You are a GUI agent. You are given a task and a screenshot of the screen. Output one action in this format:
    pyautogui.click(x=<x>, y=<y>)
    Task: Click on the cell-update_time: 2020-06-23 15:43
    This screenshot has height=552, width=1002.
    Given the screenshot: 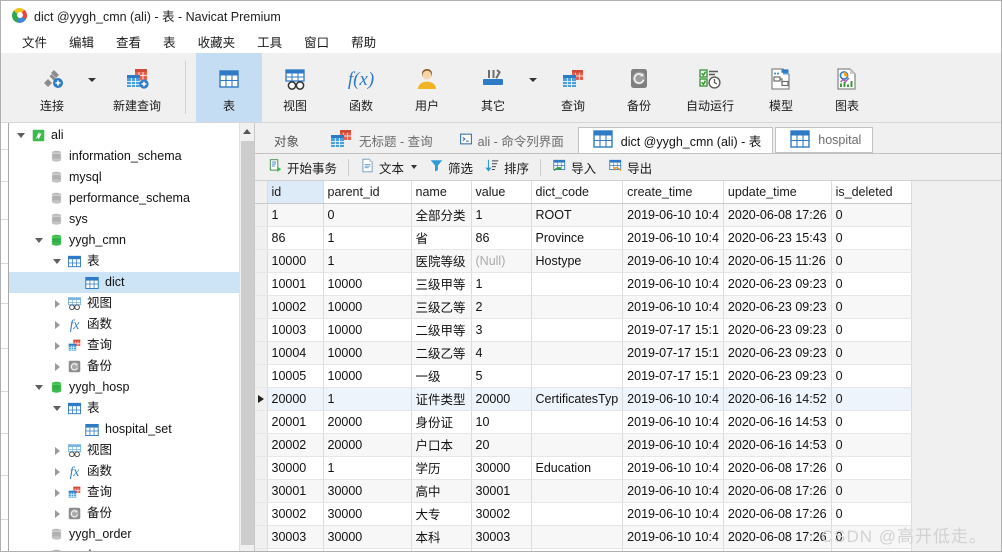 What is the action you would take?
    pyautogui.click(x=777, y=238)
    